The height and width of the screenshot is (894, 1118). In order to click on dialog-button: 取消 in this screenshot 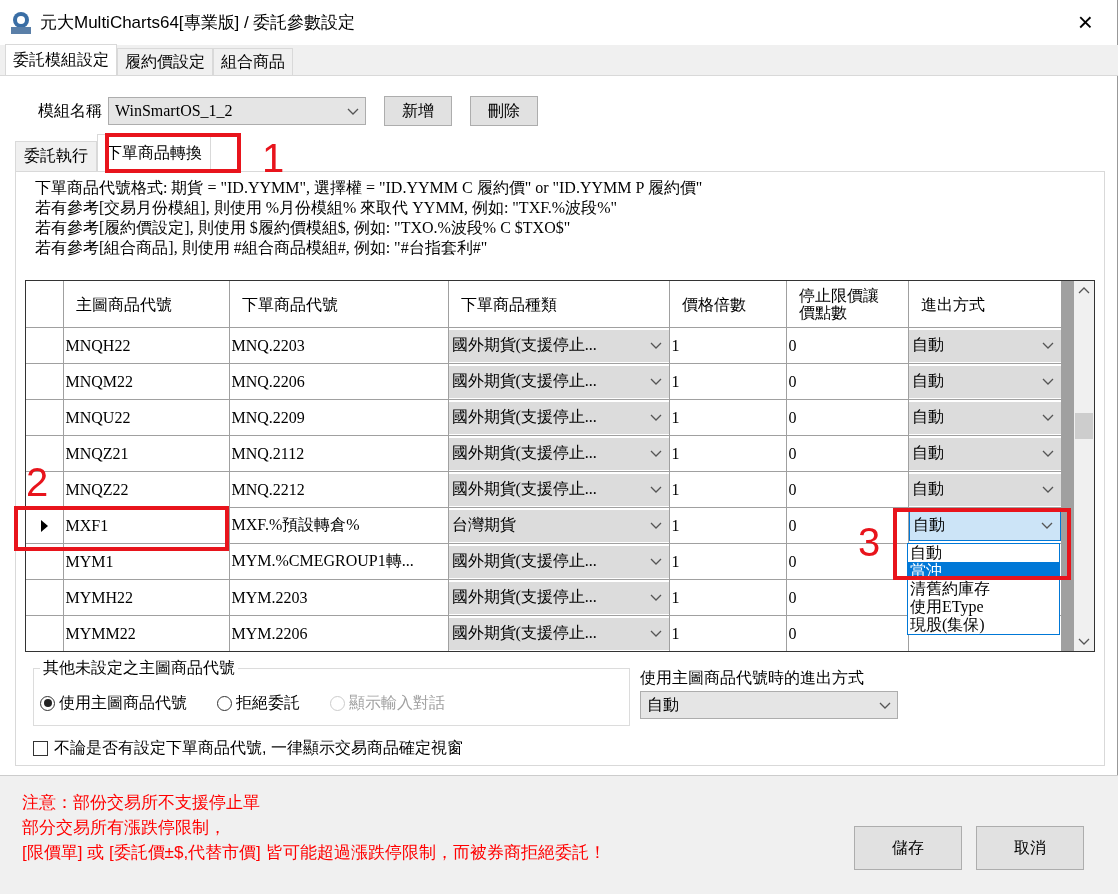, I will do `click(1030, 848)`.